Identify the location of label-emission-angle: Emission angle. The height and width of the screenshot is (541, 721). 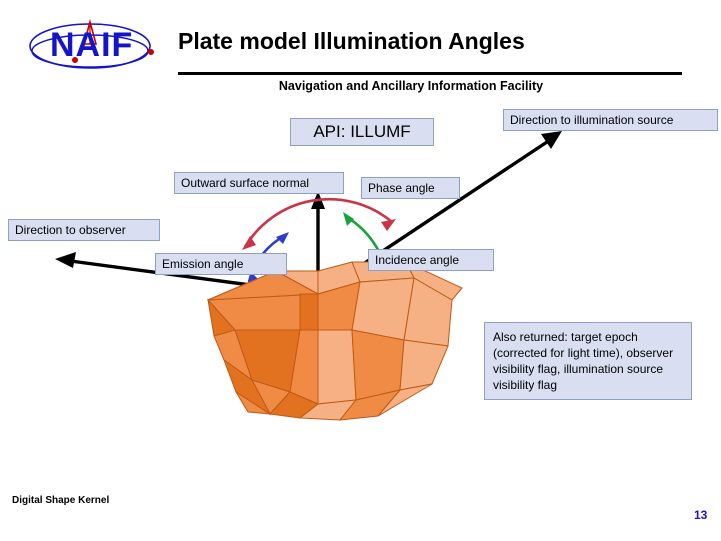
(221, 264).